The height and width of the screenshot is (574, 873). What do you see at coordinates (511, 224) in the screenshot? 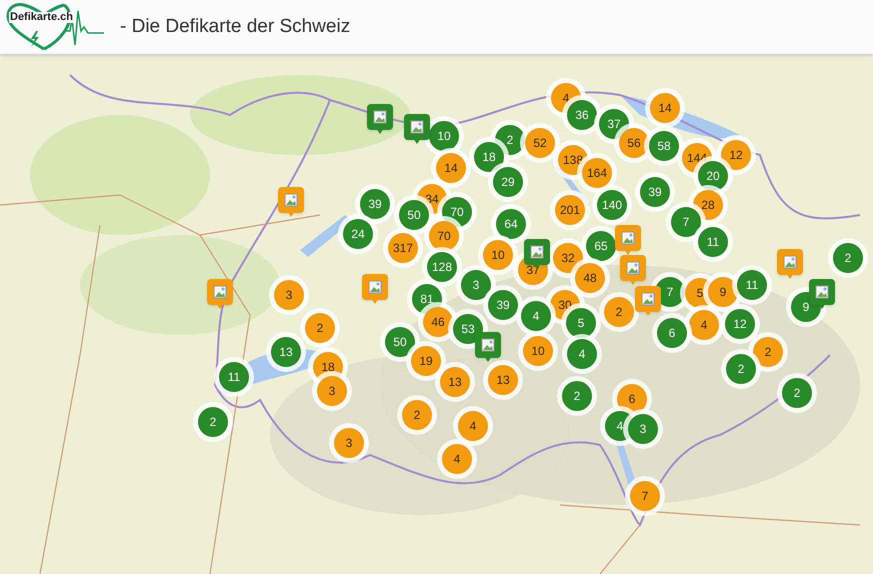
I see `cluster-marker: 64` at bounding box center [511, 224].